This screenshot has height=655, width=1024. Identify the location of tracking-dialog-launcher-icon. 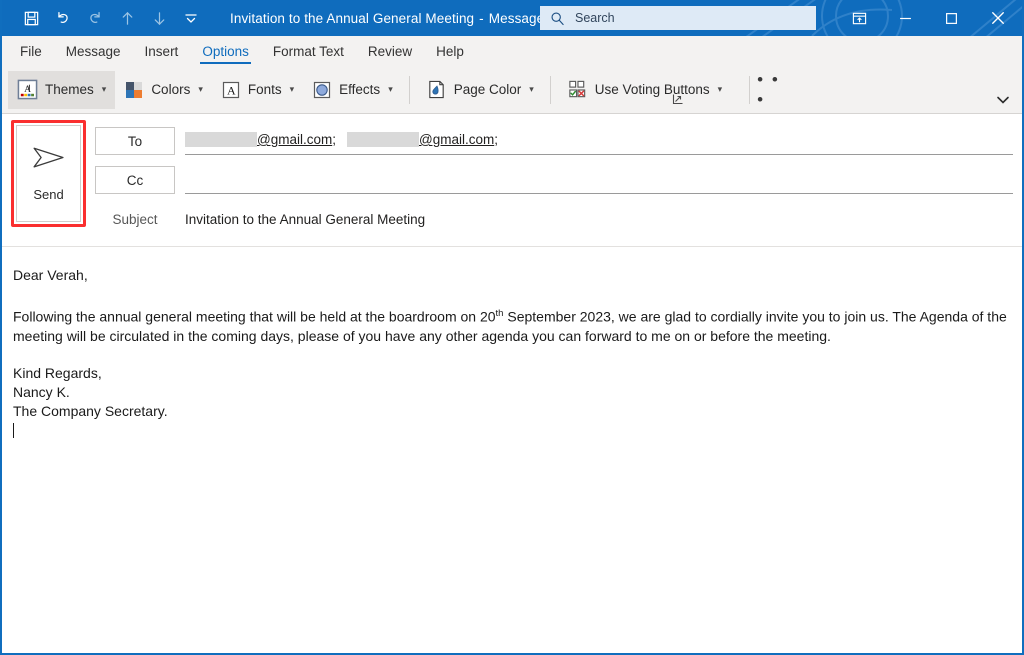
(678, 101).